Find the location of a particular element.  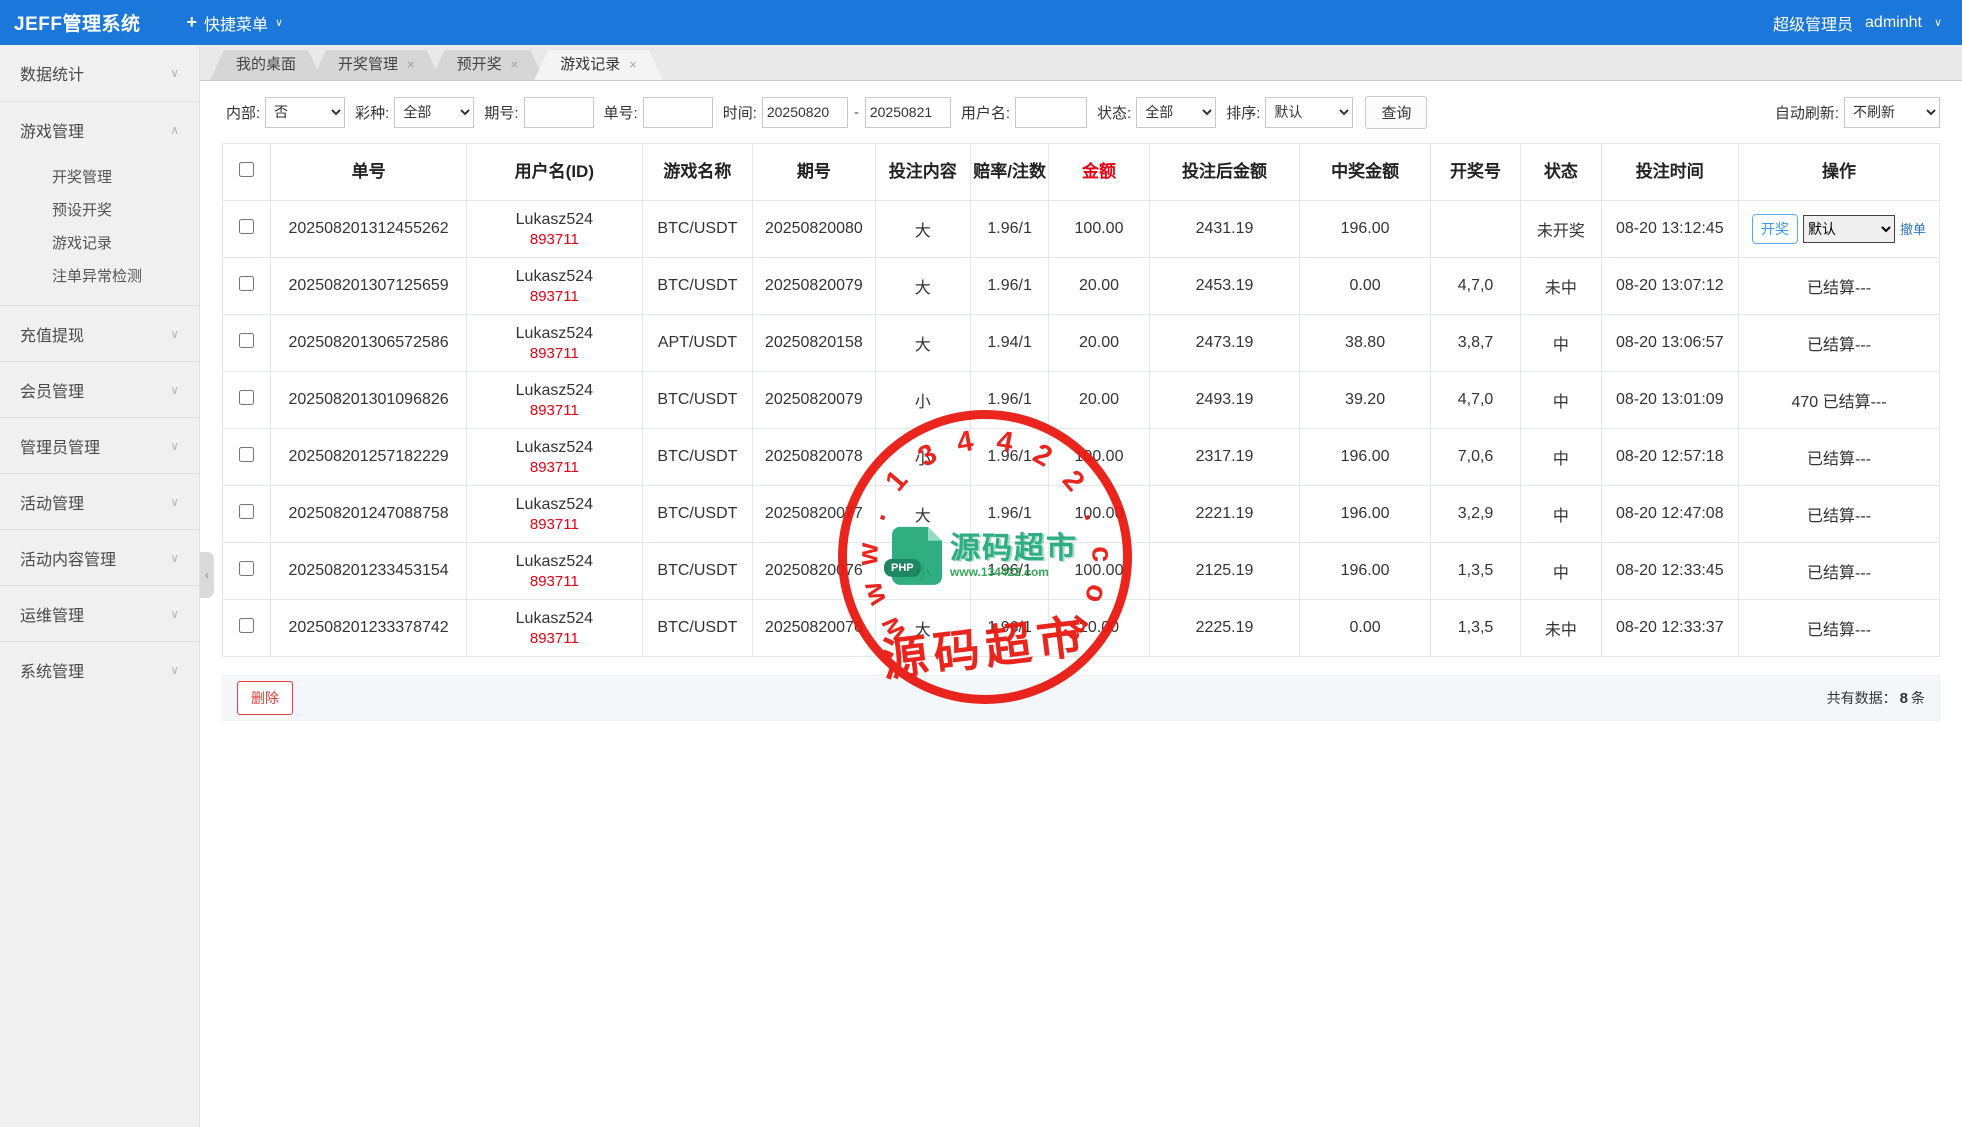

username-input is located at coordinates (1051, 112).